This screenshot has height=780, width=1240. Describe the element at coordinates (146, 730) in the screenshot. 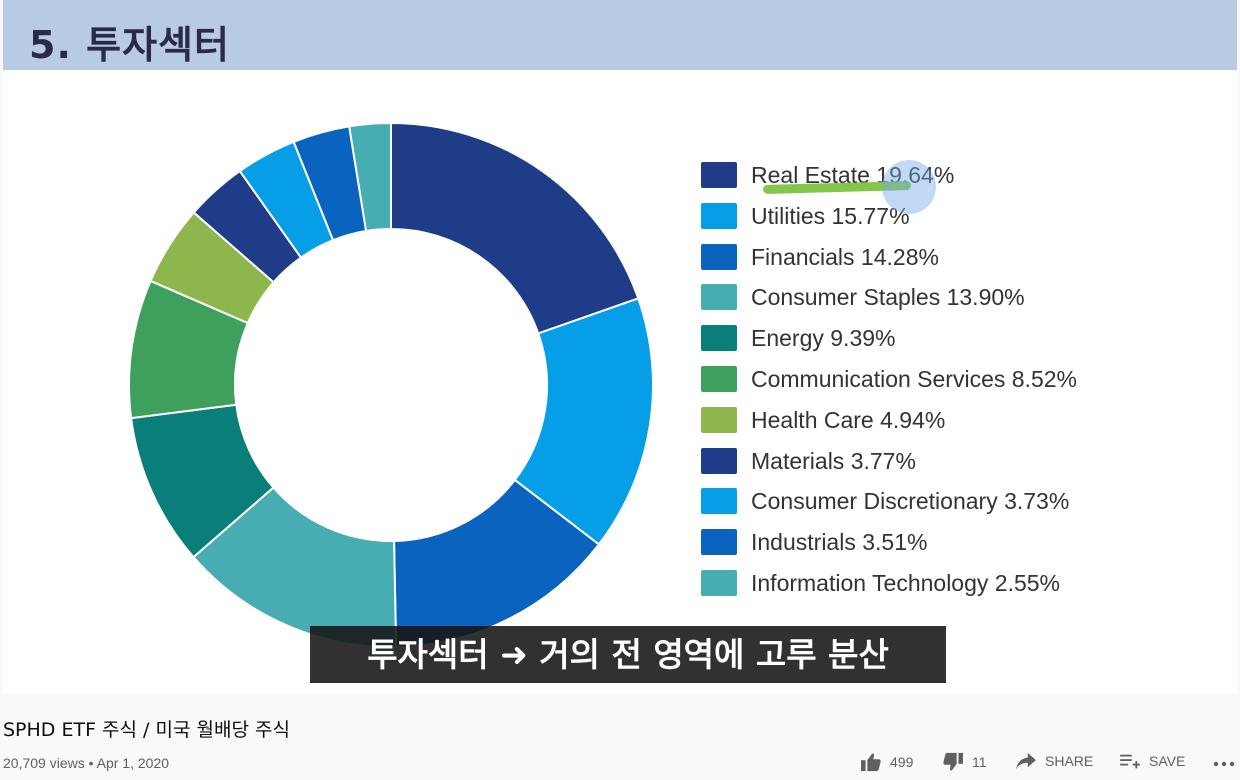

I see `video-title: SPHD ETF 주식 / 미국 월배당 주식` at that location.